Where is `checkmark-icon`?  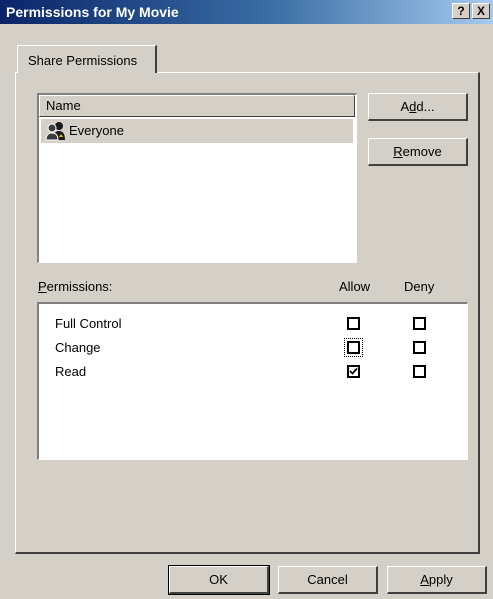
checkmark-icon is located at coordinates (353, 371).